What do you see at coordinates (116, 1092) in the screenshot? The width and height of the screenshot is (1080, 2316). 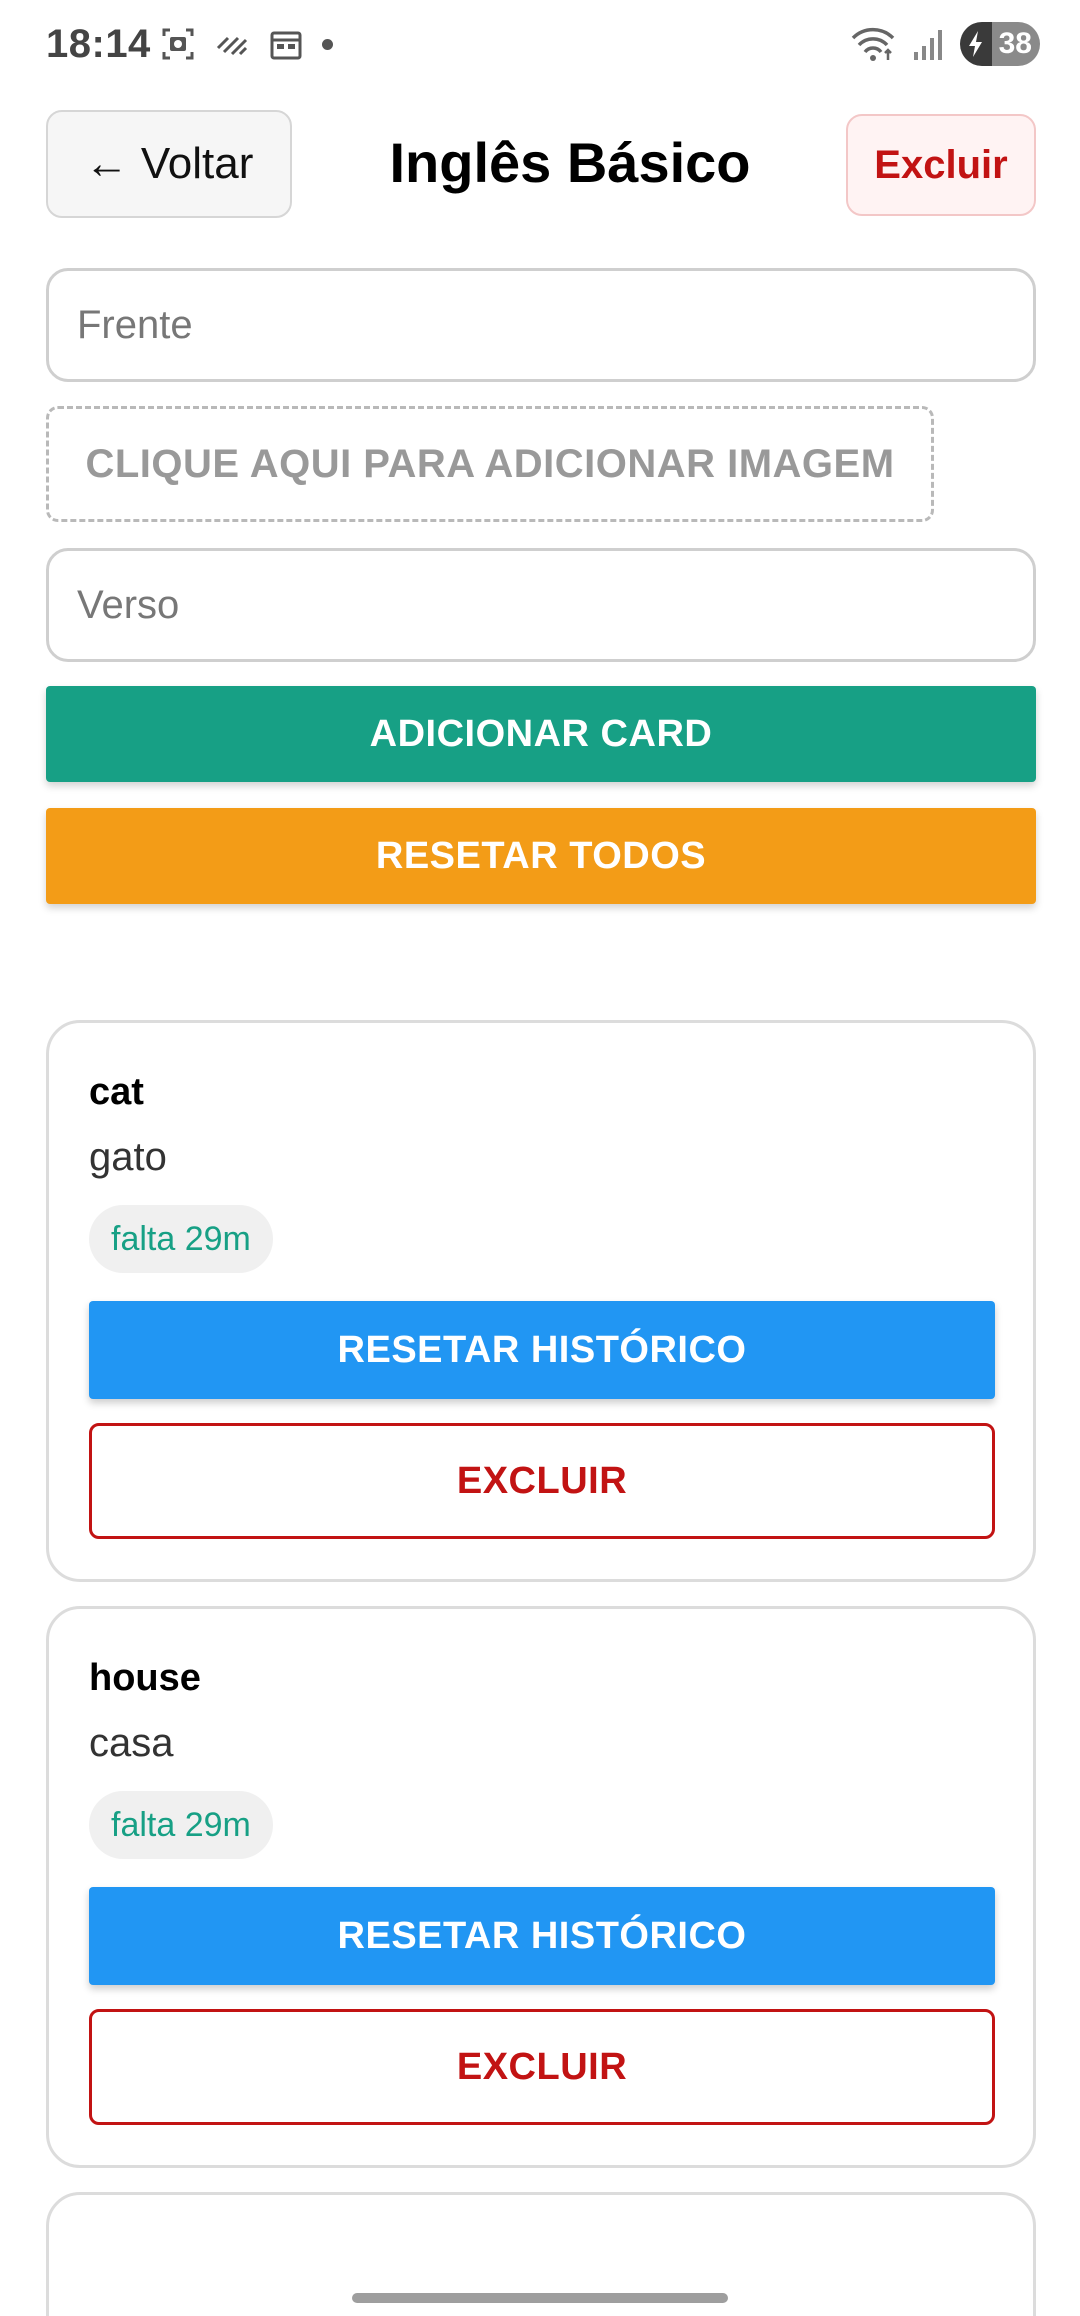 I see `card-front-text: cat` at bounding box center [116, 1092].